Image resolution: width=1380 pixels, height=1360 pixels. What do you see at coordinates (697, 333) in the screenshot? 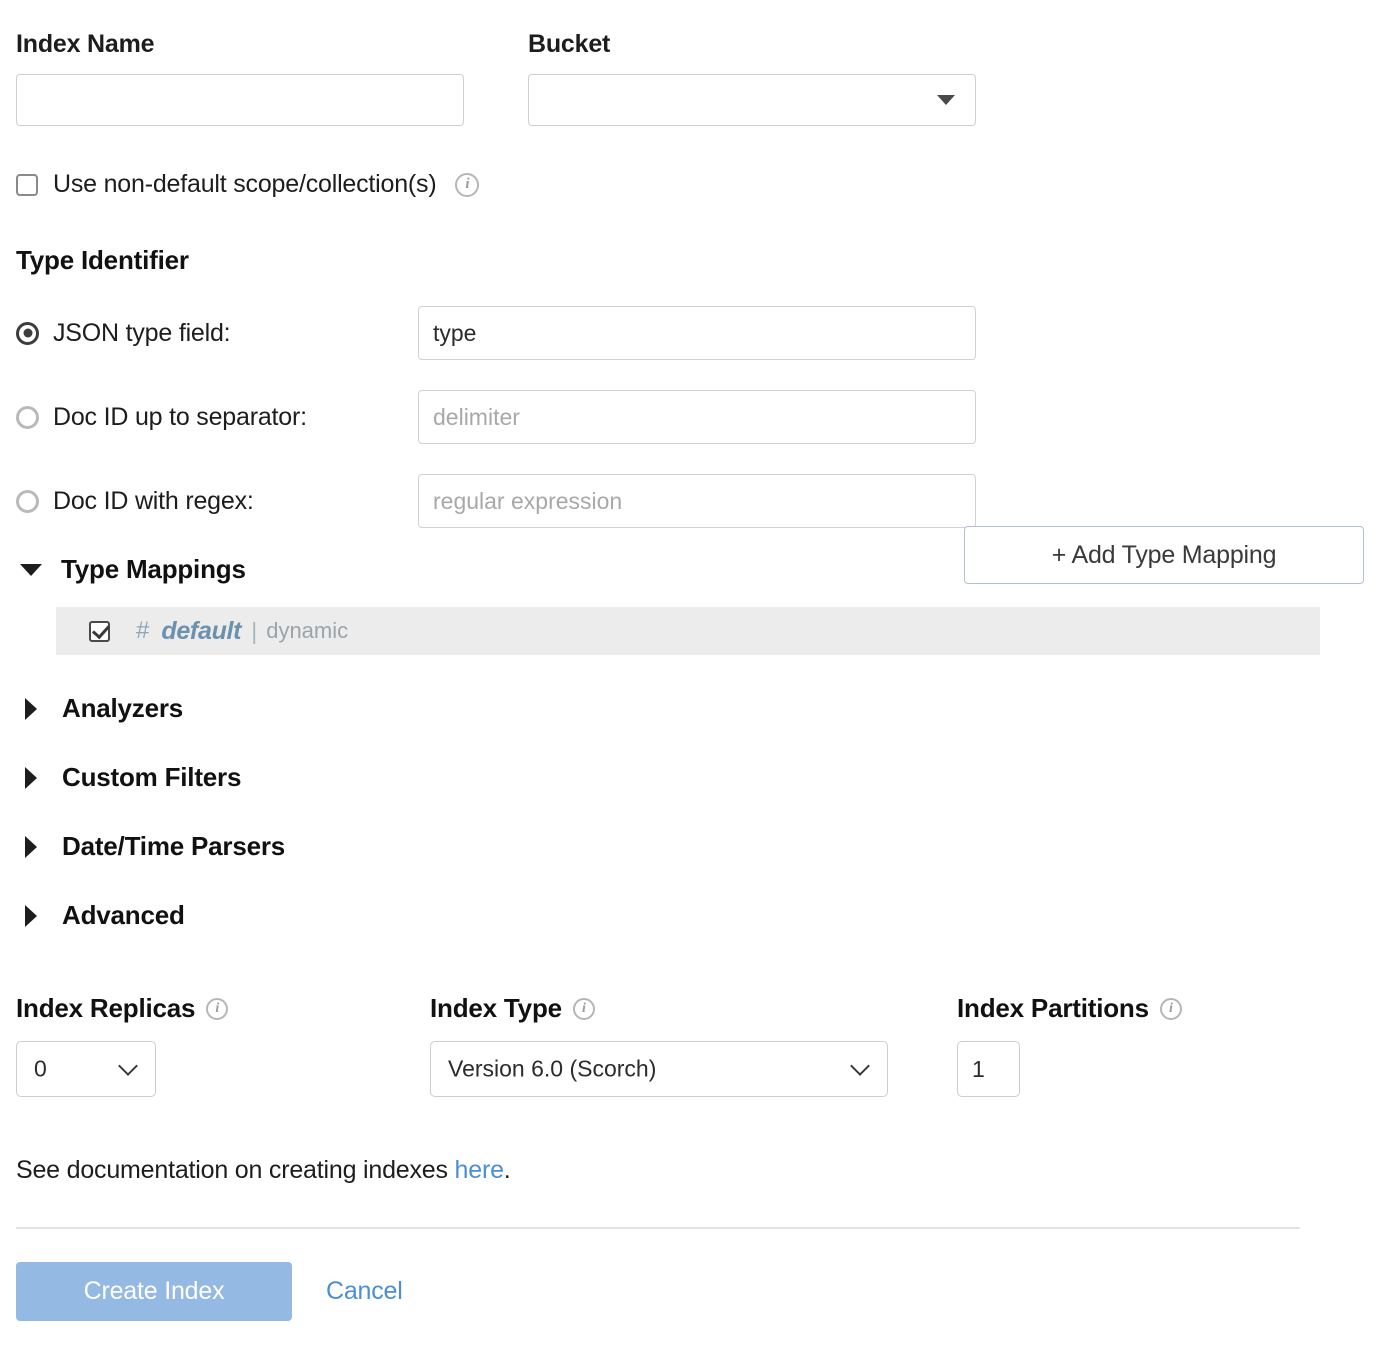
I see `json-type-field-input` at bounding box center [697, 333].